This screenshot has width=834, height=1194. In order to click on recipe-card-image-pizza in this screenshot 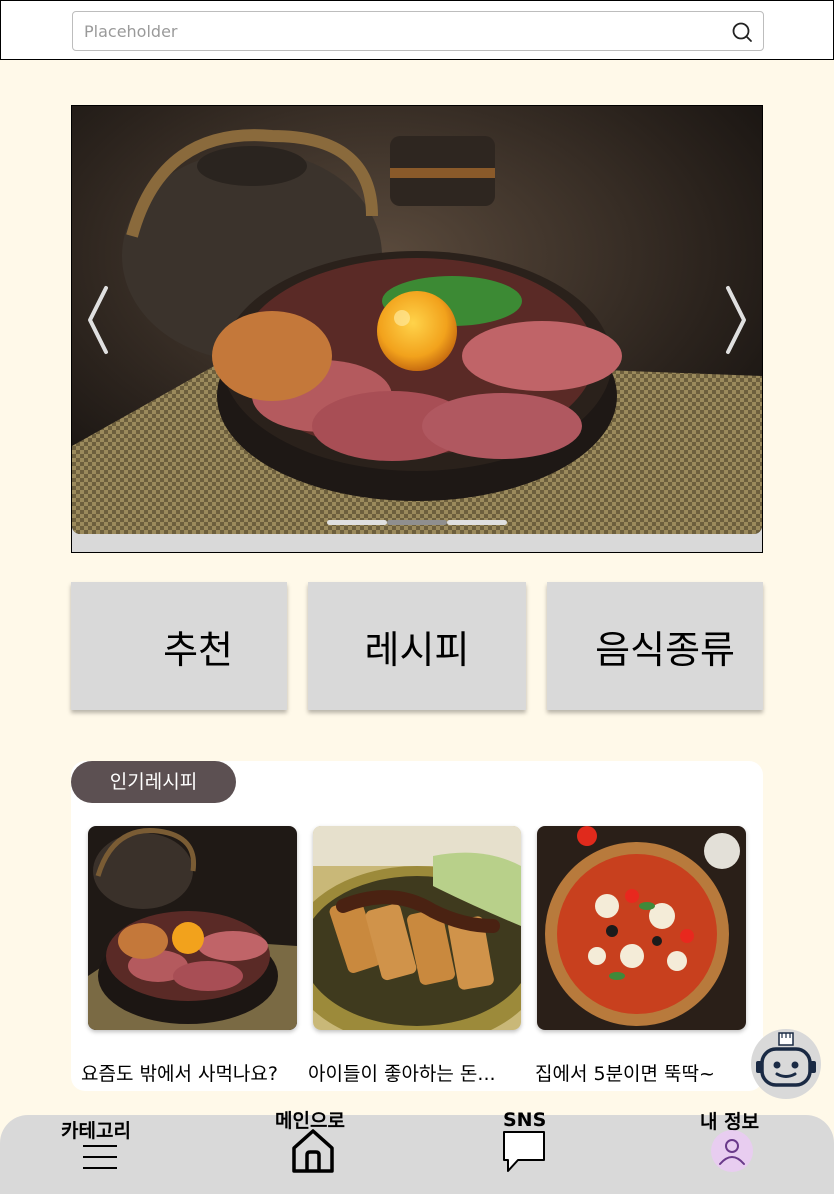, I will do `click(641, 928)`.